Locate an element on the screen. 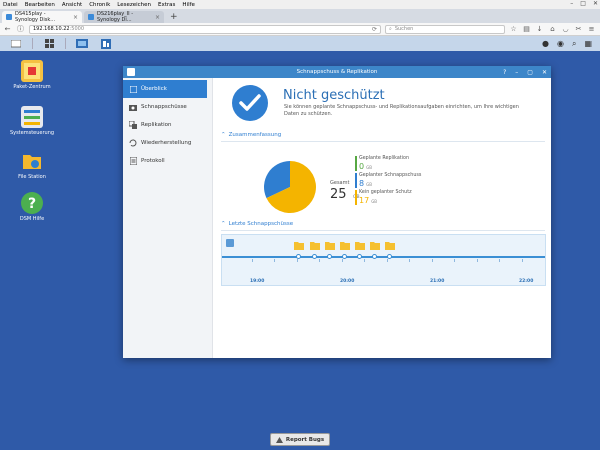  report-bugs-button: Report Bugs is located at coordinates (300, 439).